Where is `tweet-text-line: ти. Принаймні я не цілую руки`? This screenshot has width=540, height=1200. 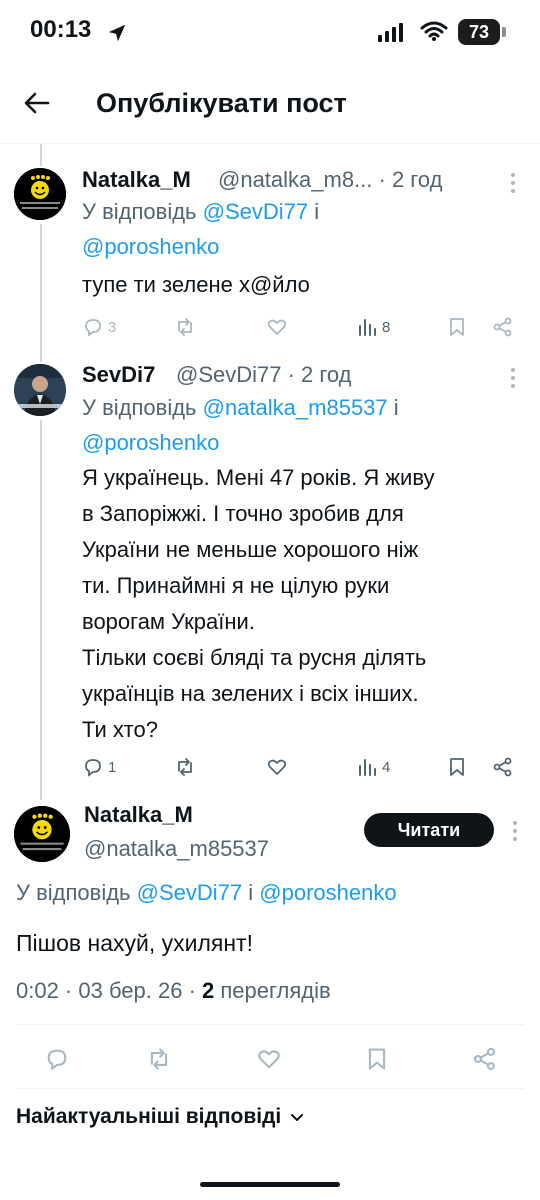
tweet-text-line: ти. Принаймні я не цілую руки is located at coordinates (236, 585).